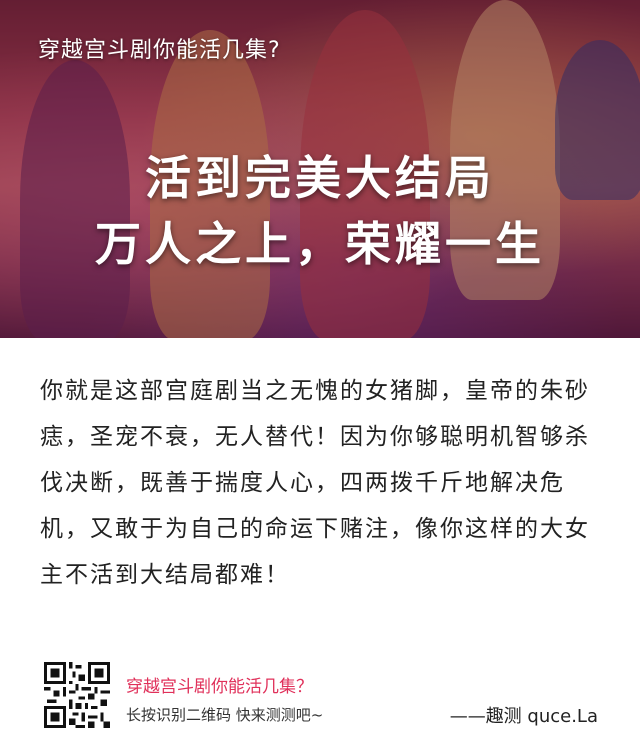  What do you see at coordinates (320, 244) in the screenshot?
I see `hero-title-line2: 万人之上，荣耀一生` at bounding box center [320, 244].